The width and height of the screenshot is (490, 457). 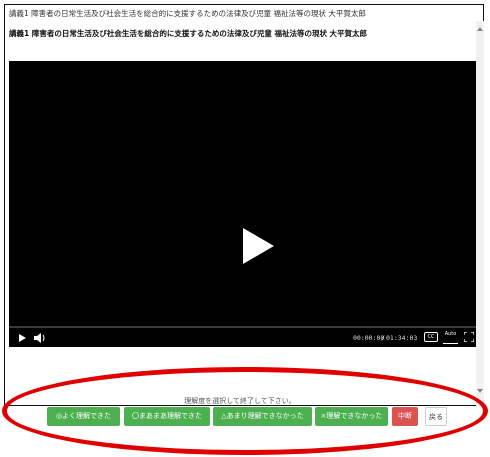 I want to click on back-button: 戻る, so click(x=436, y=416).